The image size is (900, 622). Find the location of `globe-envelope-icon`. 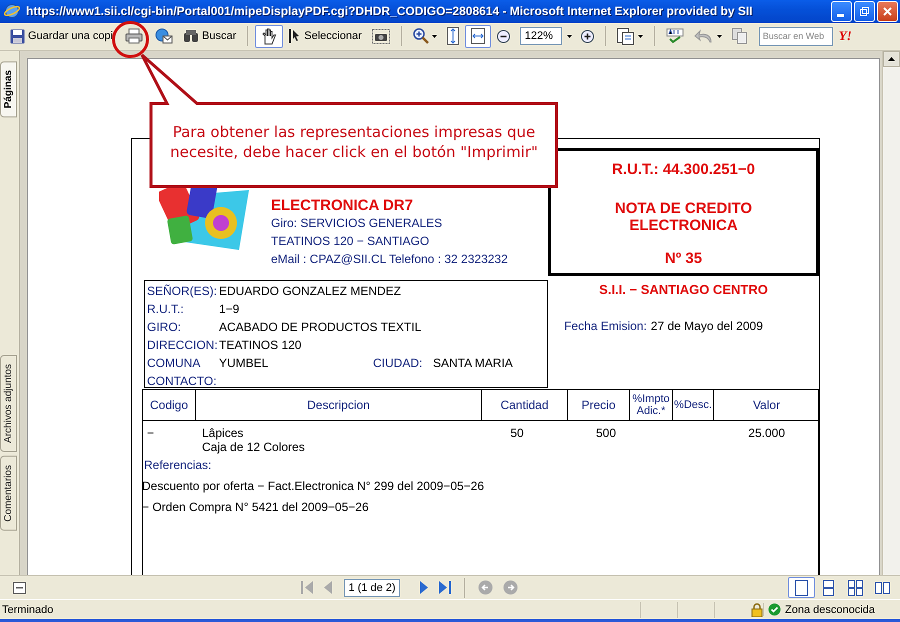

globe-envelope-icon is located at coordinates (164, 36).